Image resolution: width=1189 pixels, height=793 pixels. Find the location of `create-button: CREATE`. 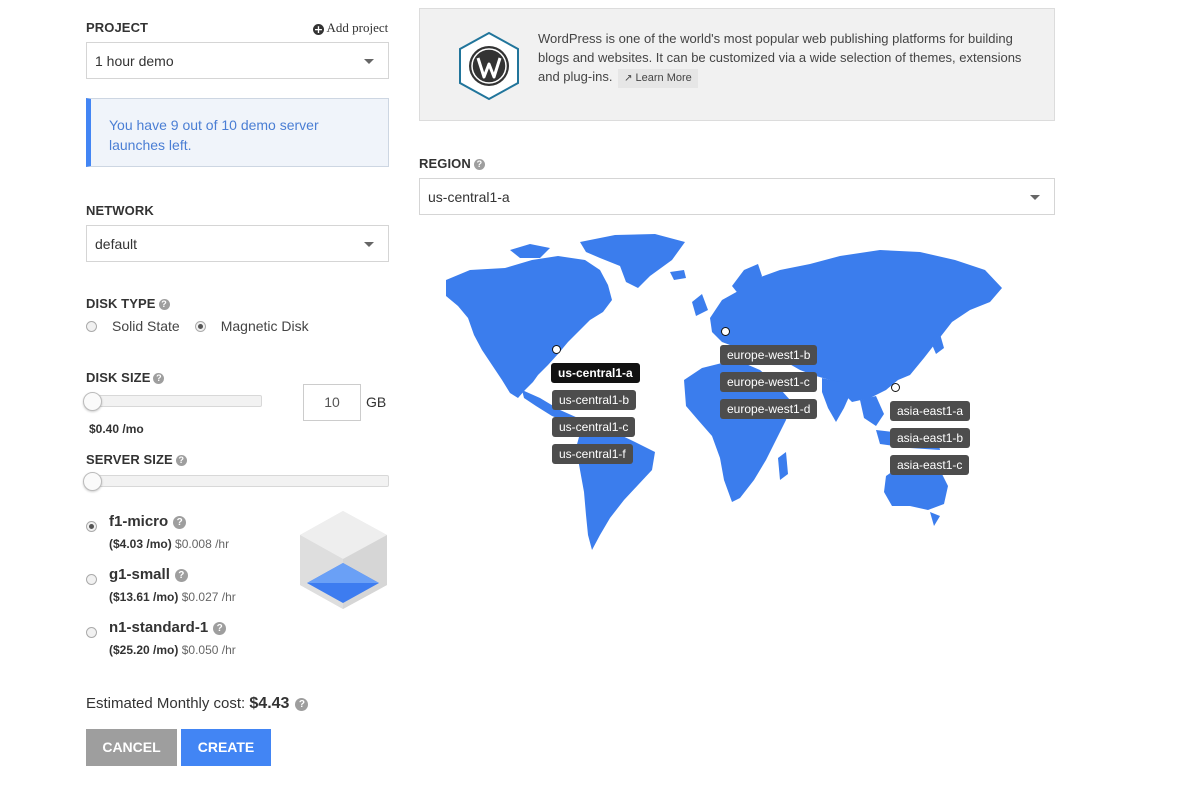

create-button: CREATE is located at coordinates (226, 747).